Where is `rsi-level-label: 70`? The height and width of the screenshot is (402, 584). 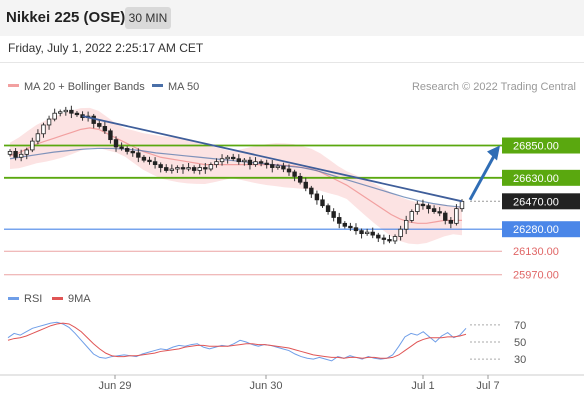 rsi-level-label: 70 is located at coordinates (520, 326).